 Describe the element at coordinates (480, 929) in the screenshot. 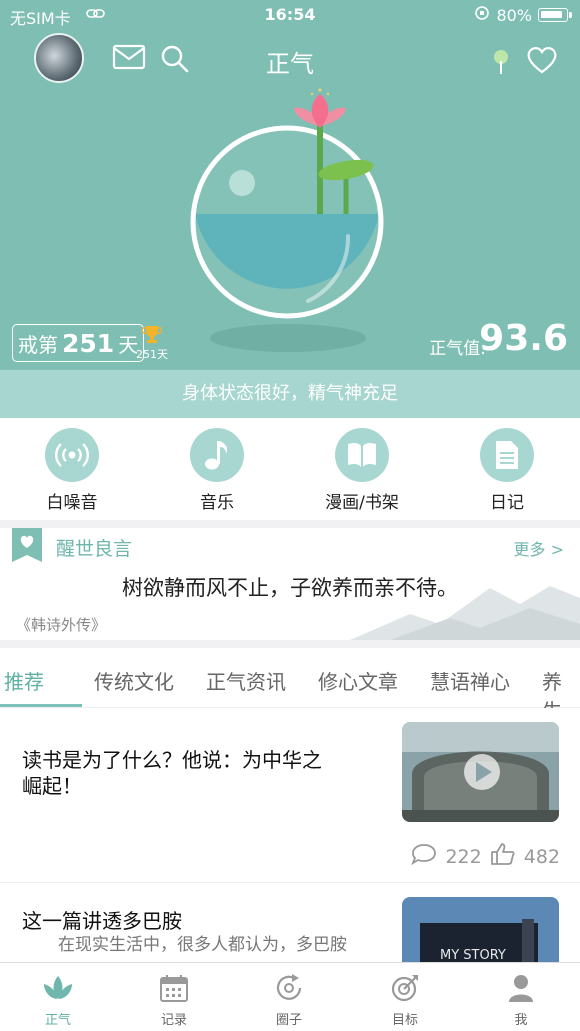

I see `article-thumbnail: MY STORY` at that location.